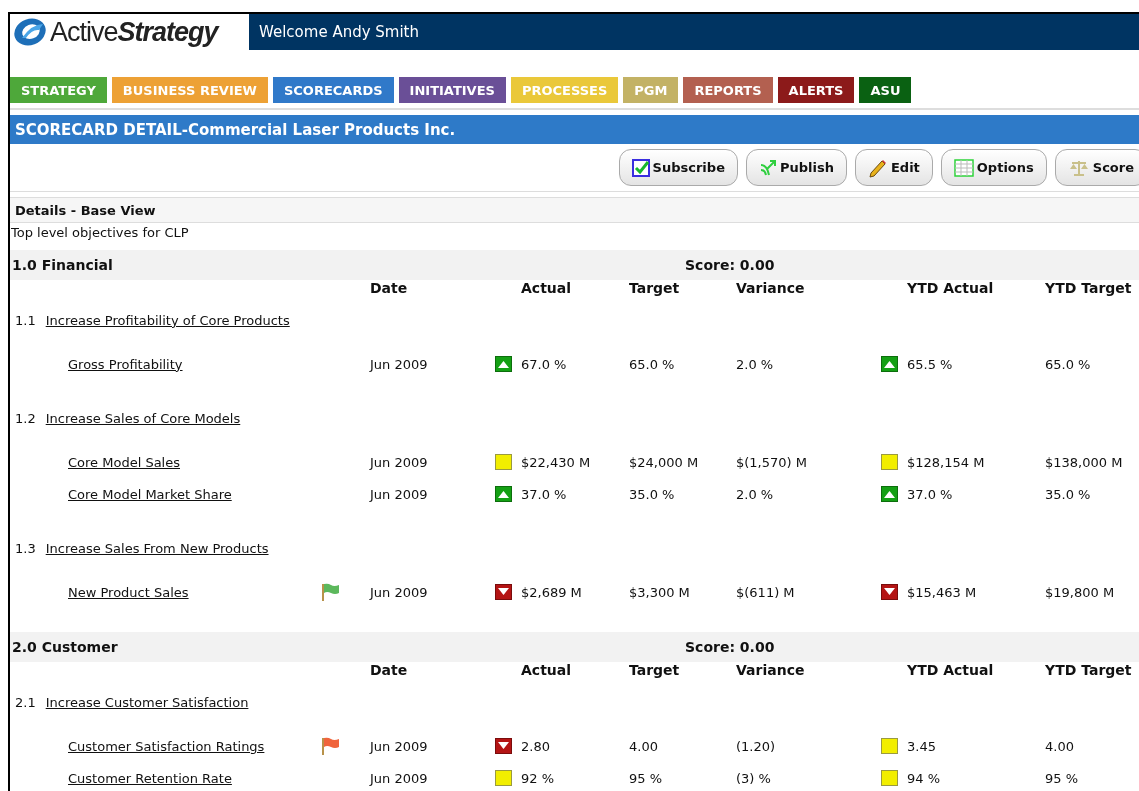 The height and width of the screenshot is (791, 1139). Describe the element at coordinates (664, 462) in the screenshot. I see `target-value: $24,000 M` at that location.